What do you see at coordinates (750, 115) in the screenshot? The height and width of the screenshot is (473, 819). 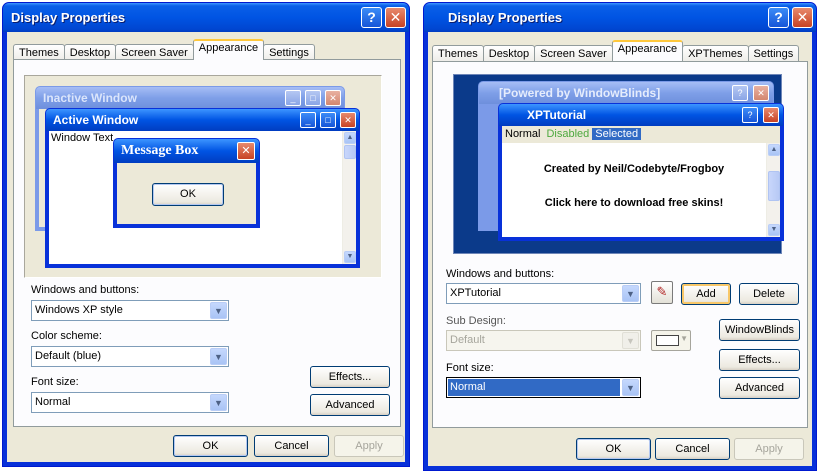 I see `front-help-icon: ?` at bounding box center [750, 115].